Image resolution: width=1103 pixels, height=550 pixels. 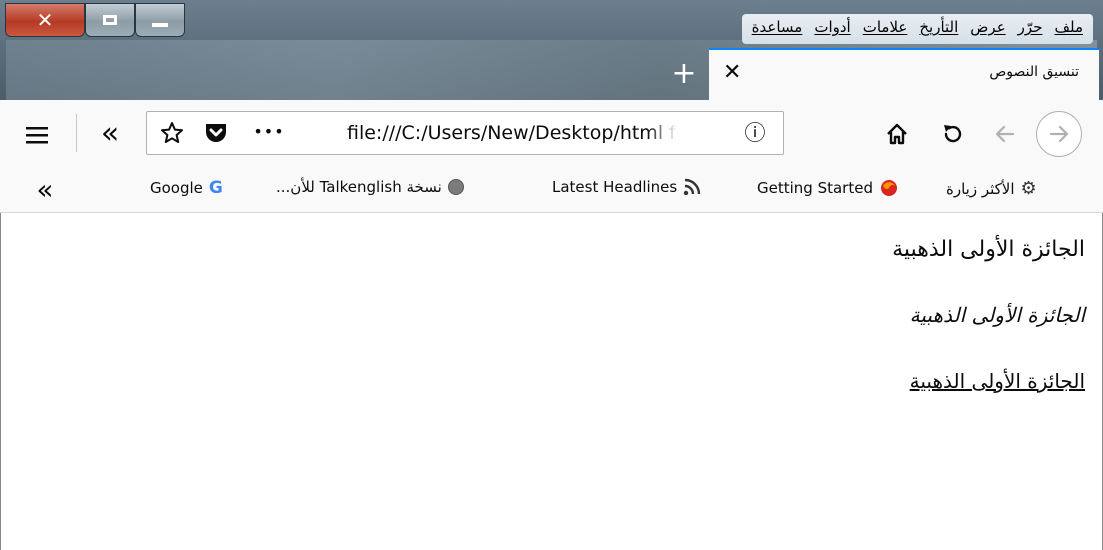 What do you see at coordinates (615, 187) in the screenshot?
I see `bookmark-label: Latest Headlines` at bounding box center [615, 187].